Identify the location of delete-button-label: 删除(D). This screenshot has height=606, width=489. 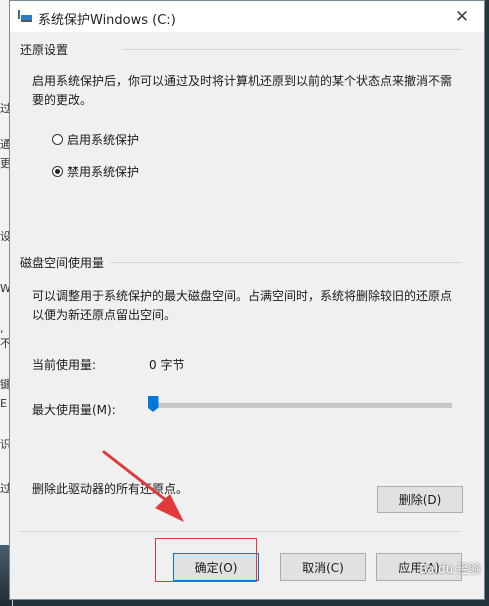
(420, 500).